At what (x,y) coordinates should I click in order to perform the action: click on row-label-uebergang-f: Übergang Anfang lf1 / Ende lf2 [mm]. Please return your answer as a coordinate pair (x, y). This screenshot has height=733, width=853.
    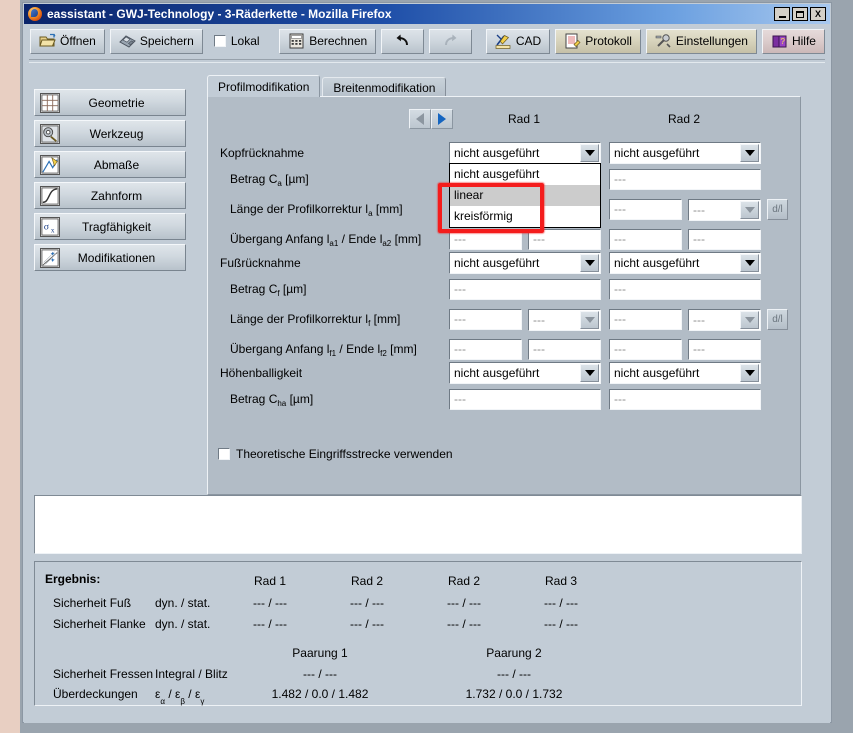
    Looking at the image, I should click on (323, 350).